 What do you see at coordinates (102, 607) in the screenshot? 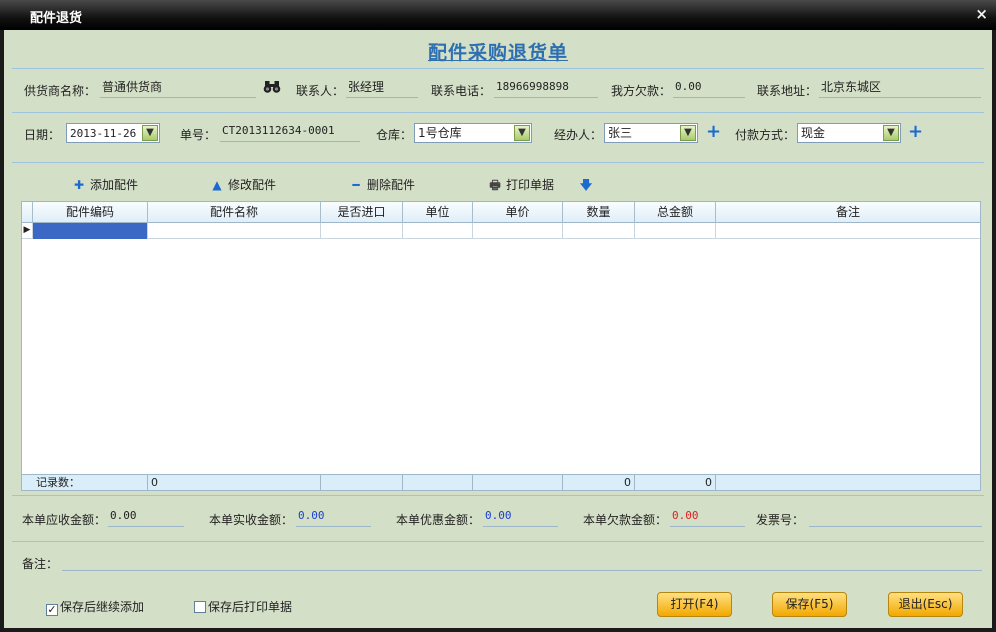
I see `continue-add-label: 保存后继续添加` at bounding box center [102, 607].